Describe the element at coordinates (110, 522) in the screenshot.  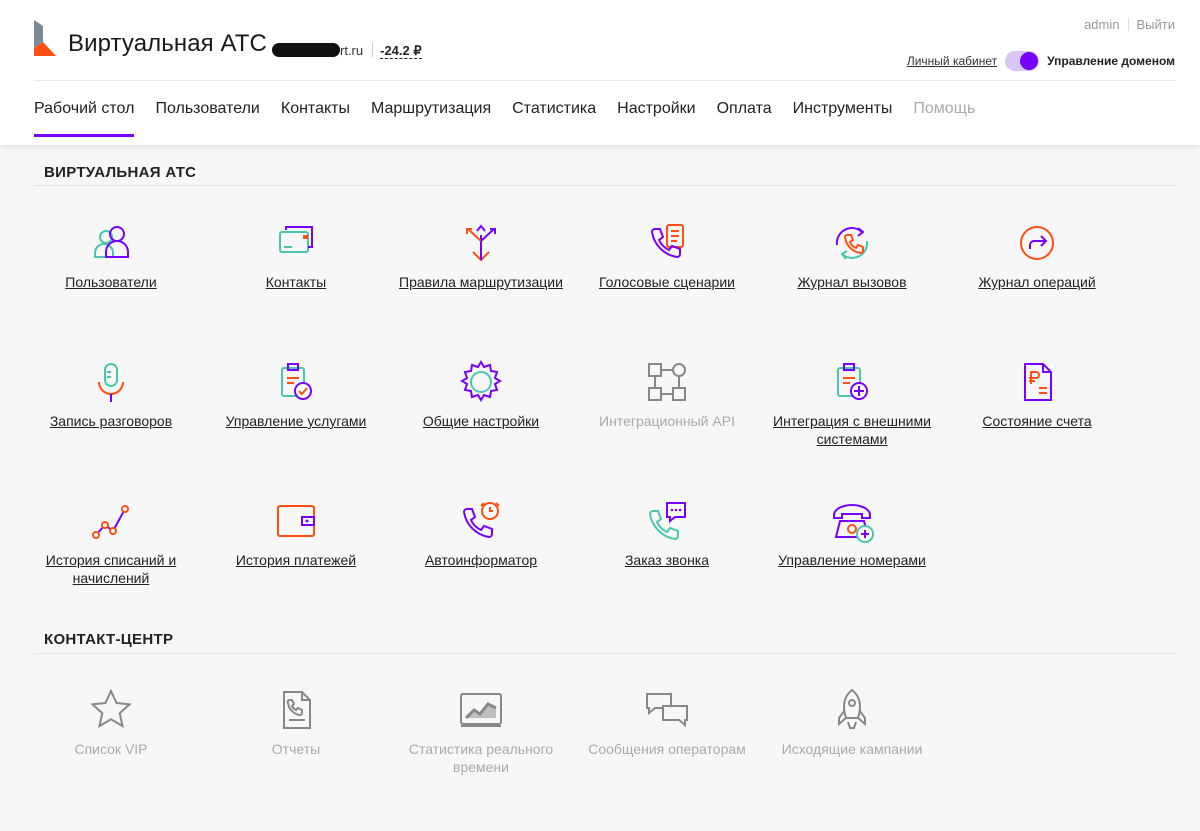
I see `history-chart-icon` at that location.